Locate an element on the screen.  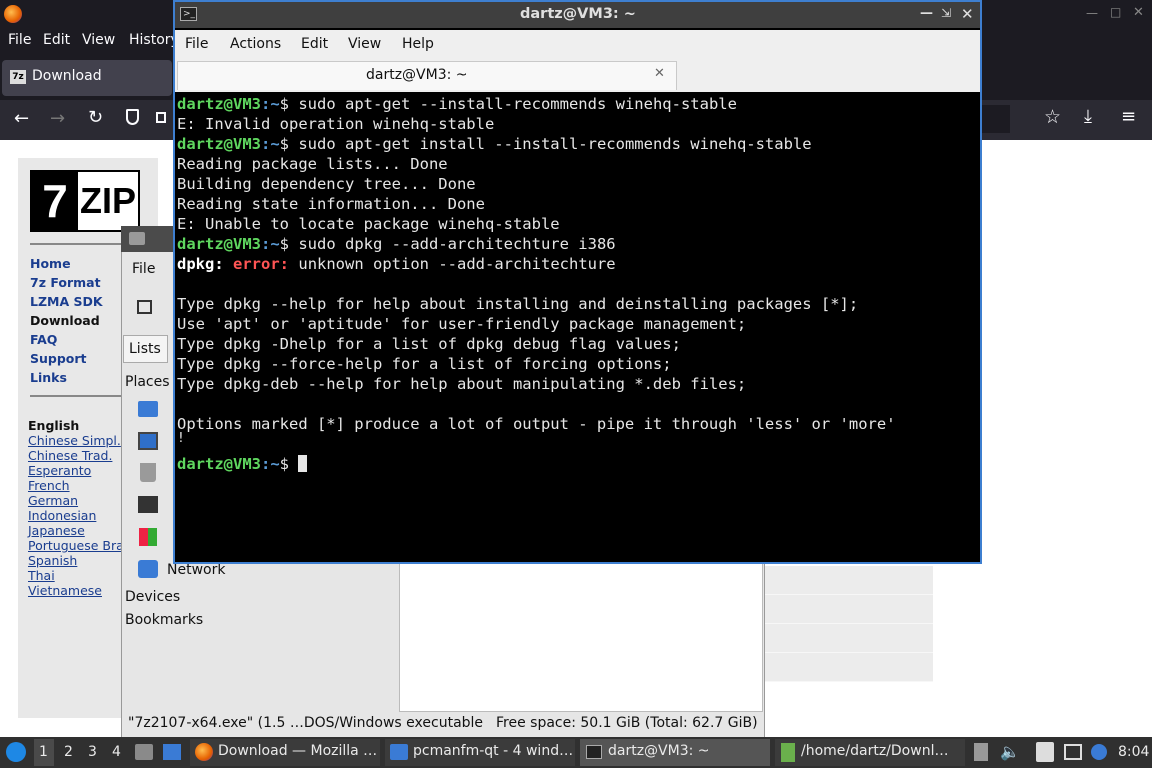
file-manager-launcher-icon is located at coordinates (144, 752).